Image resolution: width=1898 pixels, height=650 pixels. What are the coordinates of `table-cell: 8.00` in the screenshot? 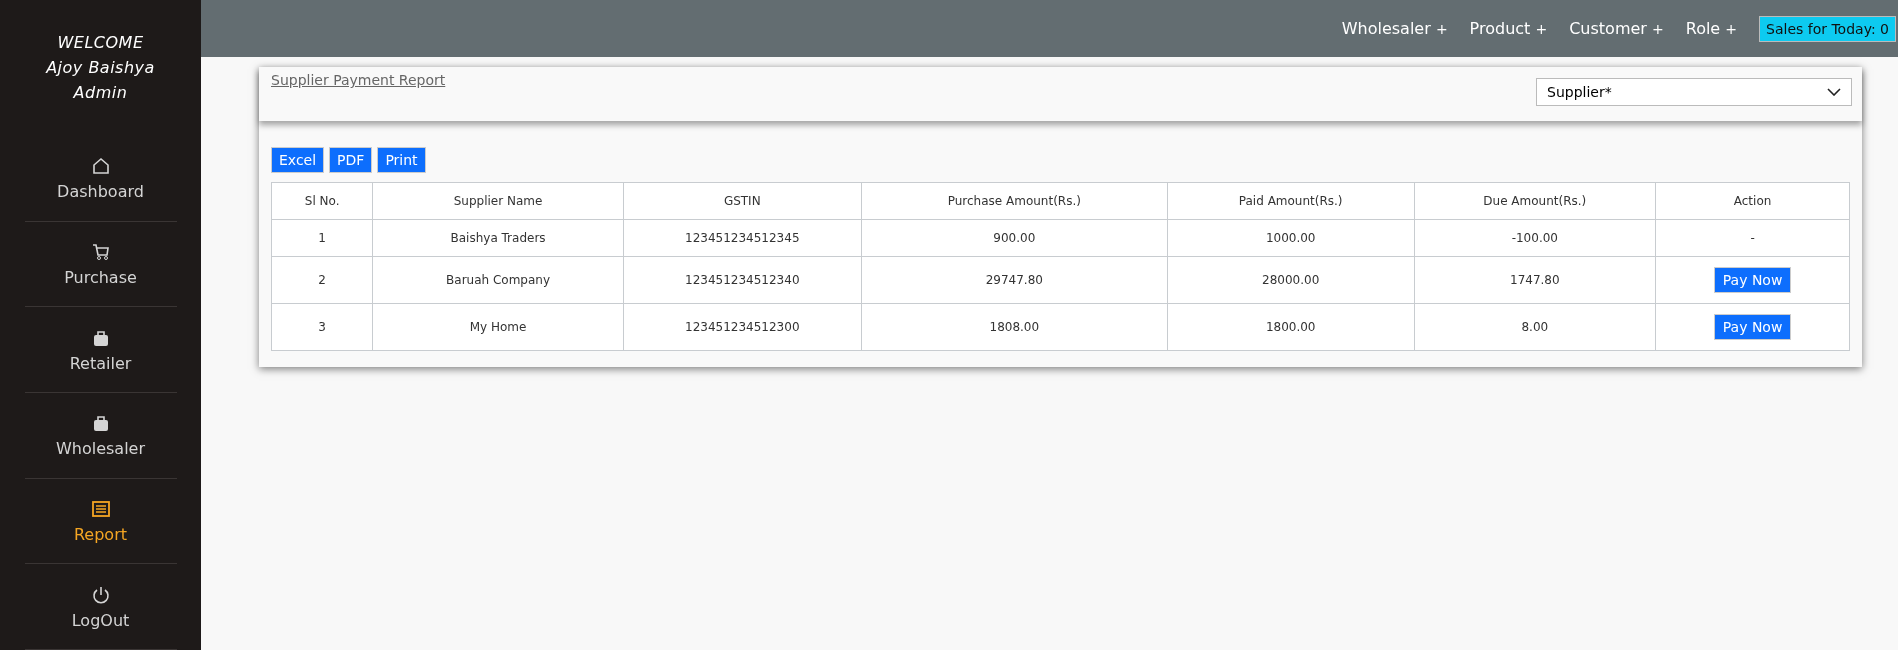 It's located at (1535, 327).